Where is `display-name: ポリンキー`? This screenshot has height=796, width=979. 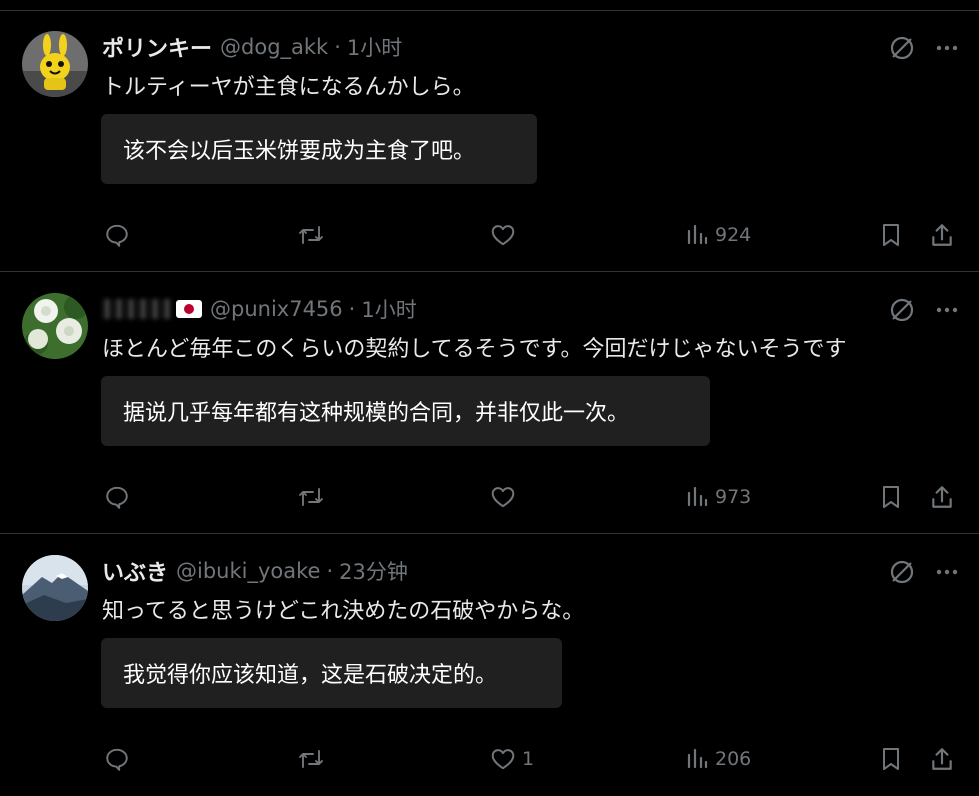 display-name: ポリンキー is located at coordinates (157, 47).